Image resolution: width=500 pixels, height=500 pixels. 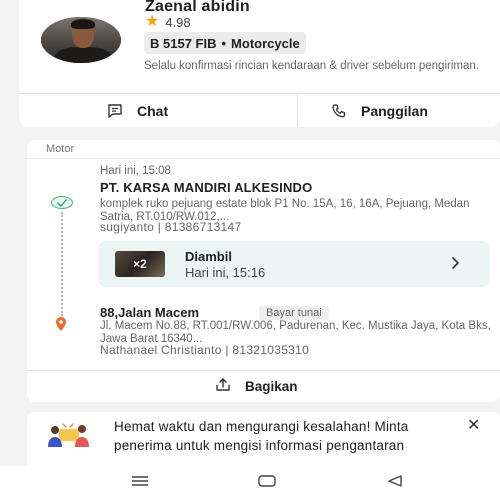 I want to click on driver-rating: ★ 4.98, so click(x=168, y=22).